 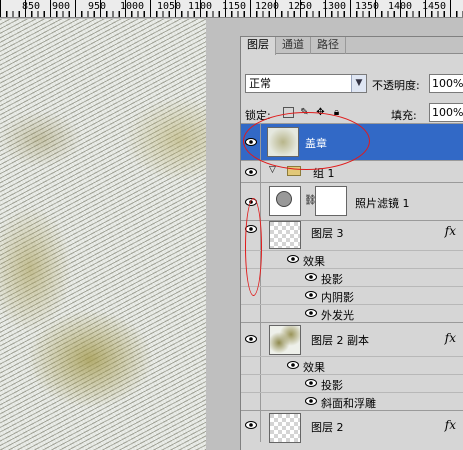 I want to click on ruler-label: 1250, so click(x=300, y=6).